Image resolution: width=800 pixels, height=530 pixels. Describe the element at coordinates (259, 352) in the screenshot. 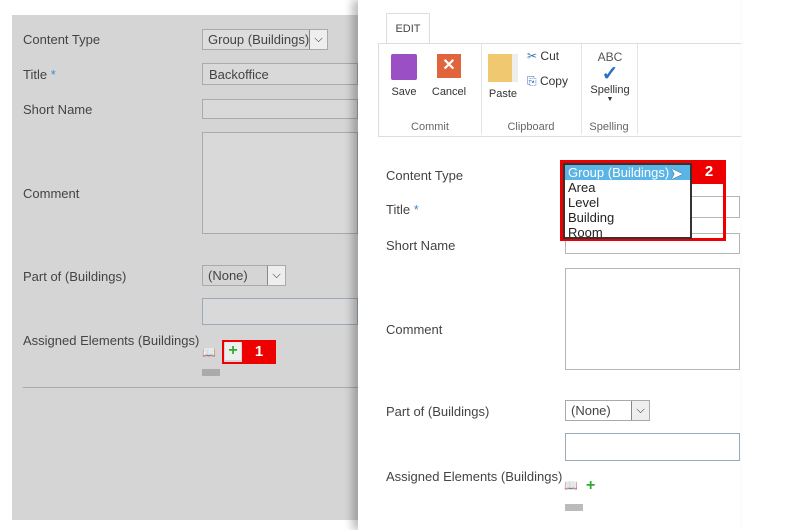

I see `callout-1-badge: 1` at that location.